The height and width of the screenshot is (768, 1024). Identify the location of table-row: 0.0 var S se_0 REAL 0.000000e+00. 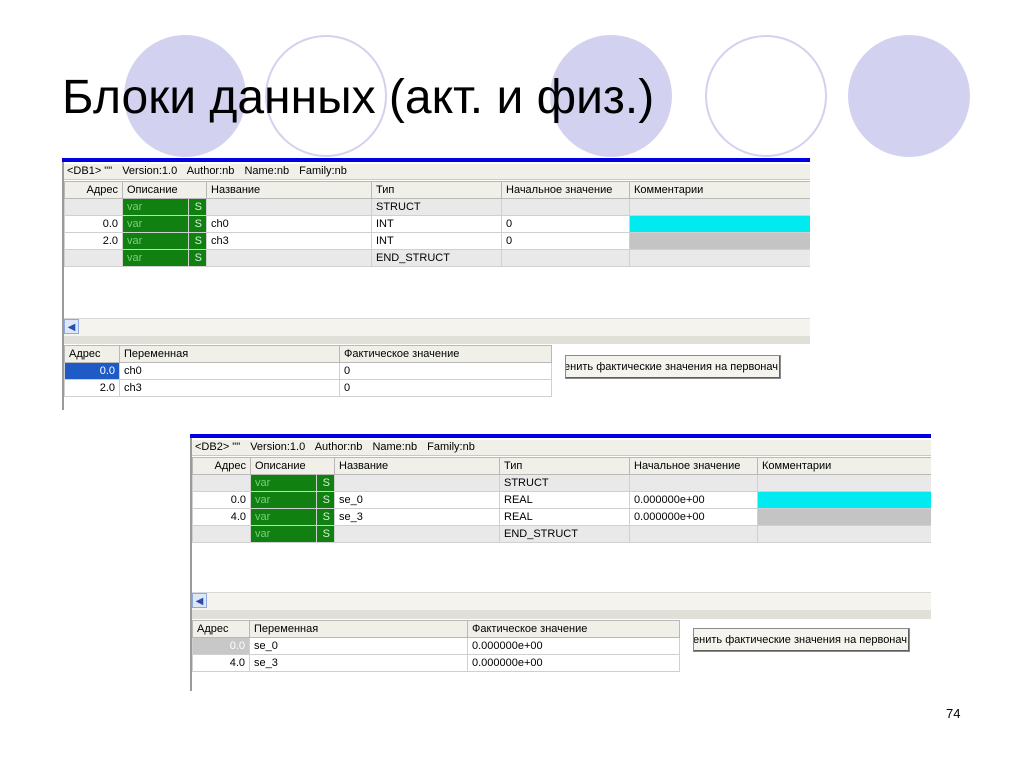
(561, 500).